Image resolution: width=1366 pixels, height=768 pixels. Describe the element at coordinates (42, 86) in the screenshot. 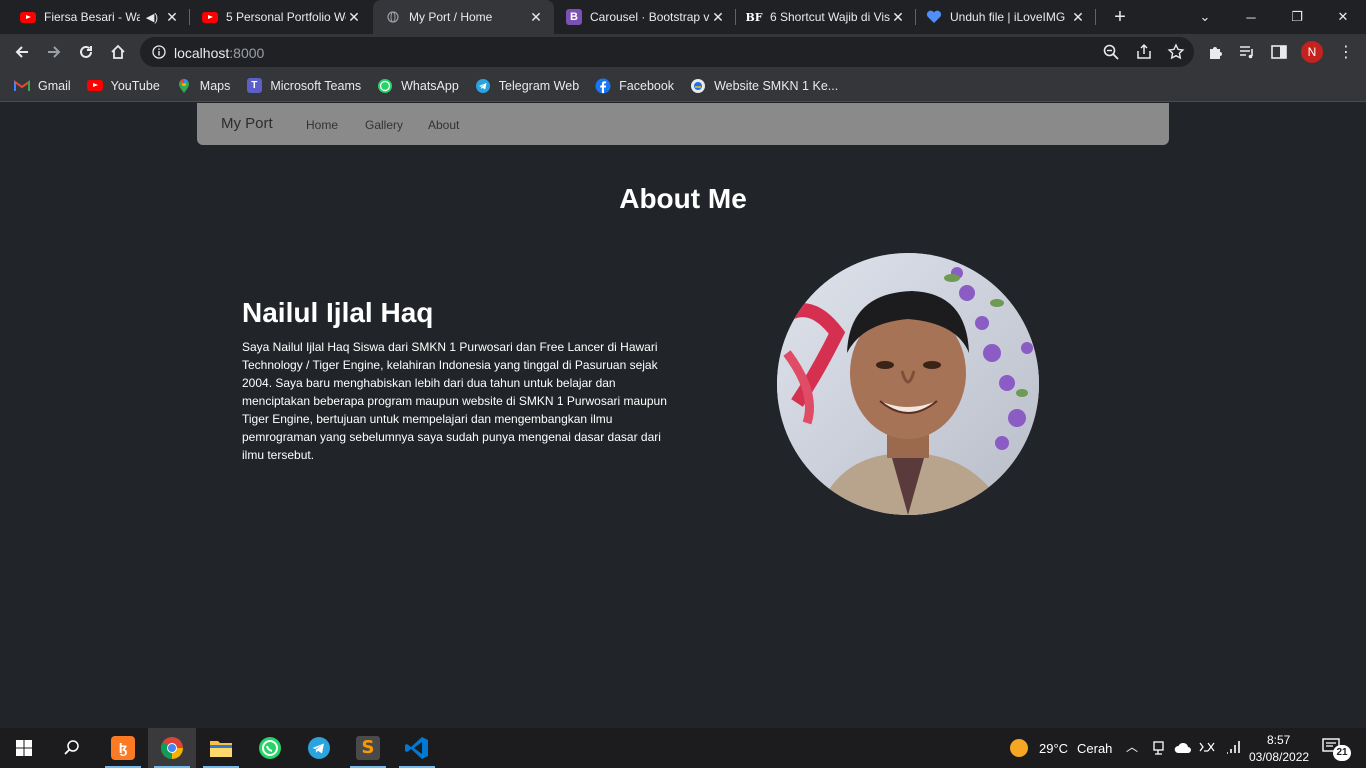

I see `bookmark-gmail: Gmail` at that location.